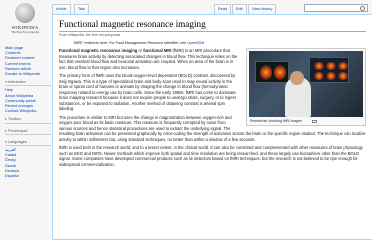 The width and height of the screenshot is (372, 240). I want to click on languages-heading: ▾ Languages, so click(28, 143).